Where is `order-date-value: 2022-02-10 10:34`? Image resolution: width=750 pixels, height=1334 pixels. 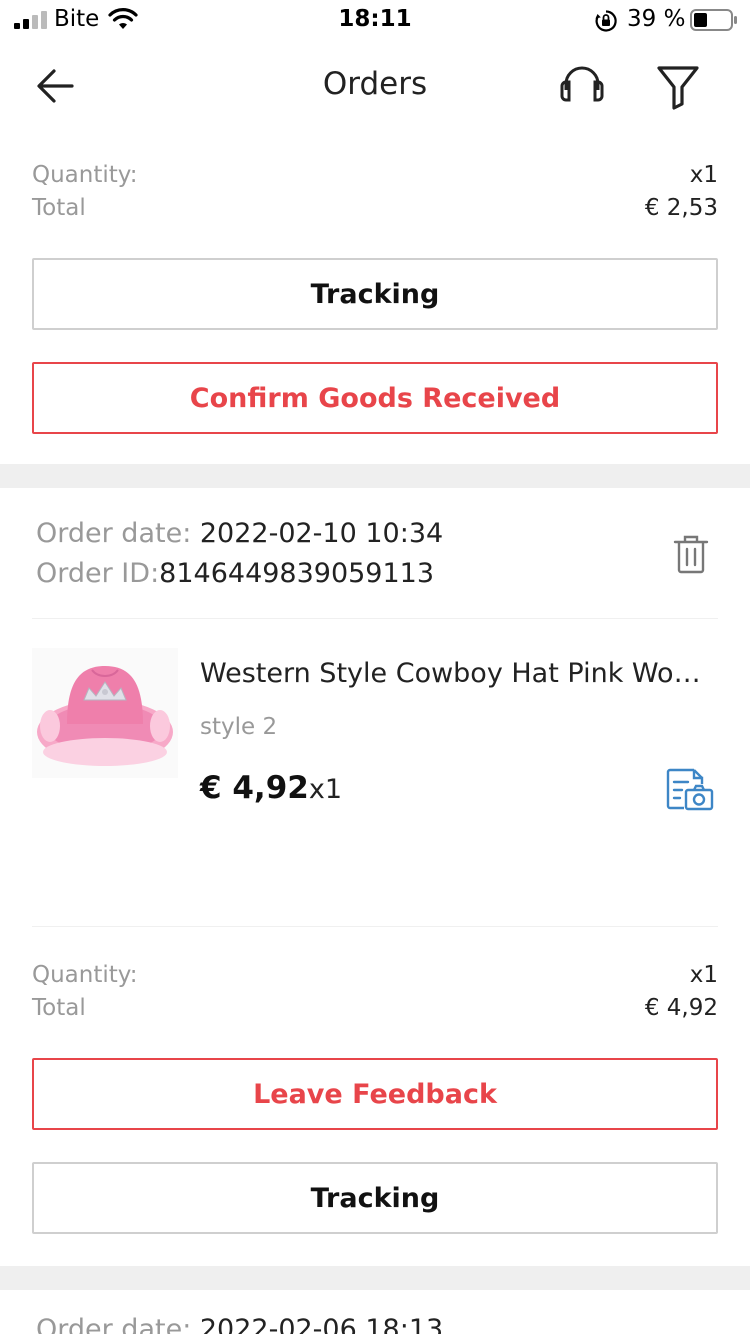 order-date-value: 2022-02-10 10:34 is located at coordinates (321, 533).